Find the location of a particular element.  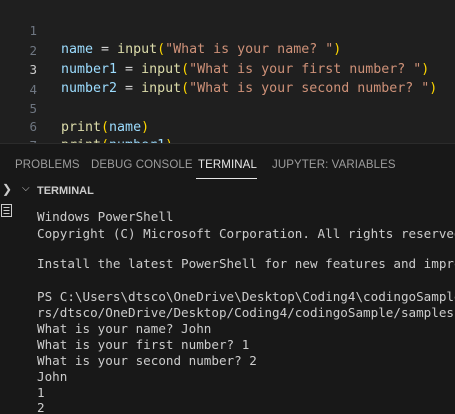

tab-terminal: TERMINAL is located at coordinates (227, 165).